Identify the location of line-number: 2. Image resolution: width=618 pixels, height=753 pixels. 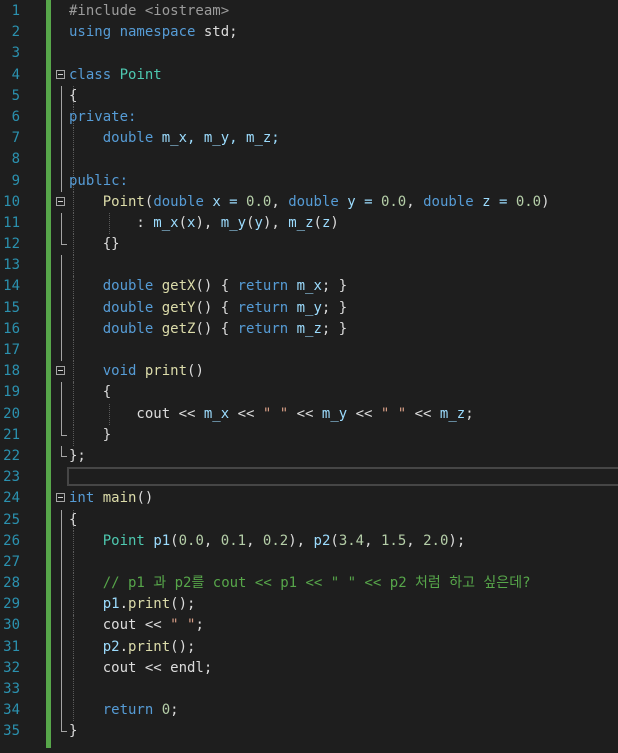
(15, 32).